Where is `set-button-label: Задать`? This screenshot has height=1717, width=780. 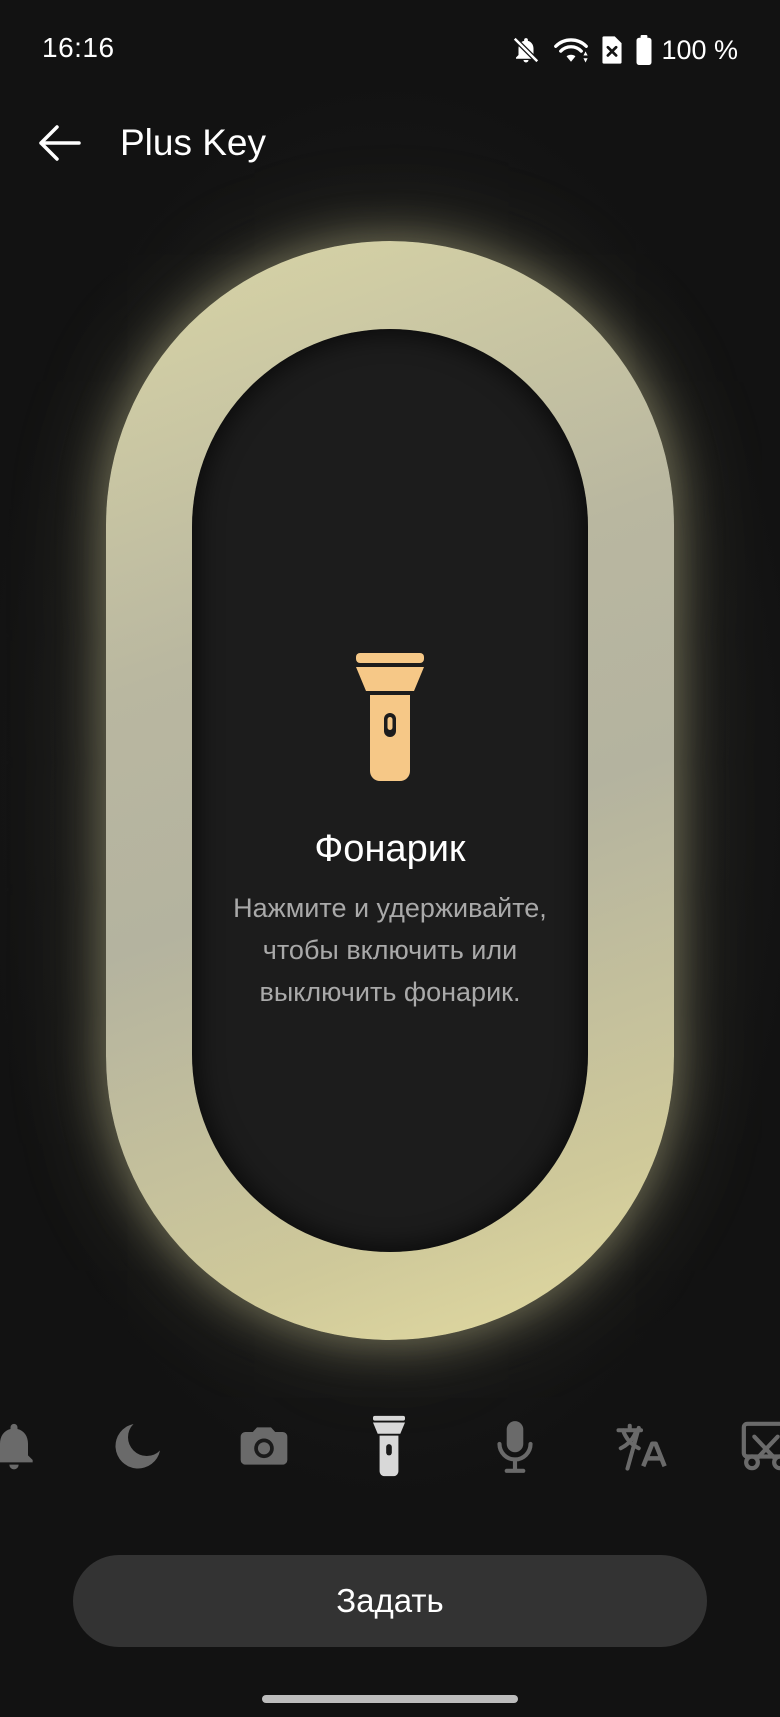 set-button-label: Задать is located at coordinates (390, 1600).